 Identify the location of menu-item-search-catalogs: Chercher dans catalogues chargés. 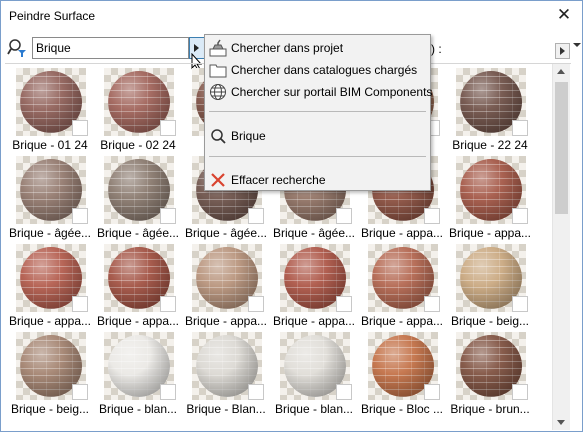
(317, 70).